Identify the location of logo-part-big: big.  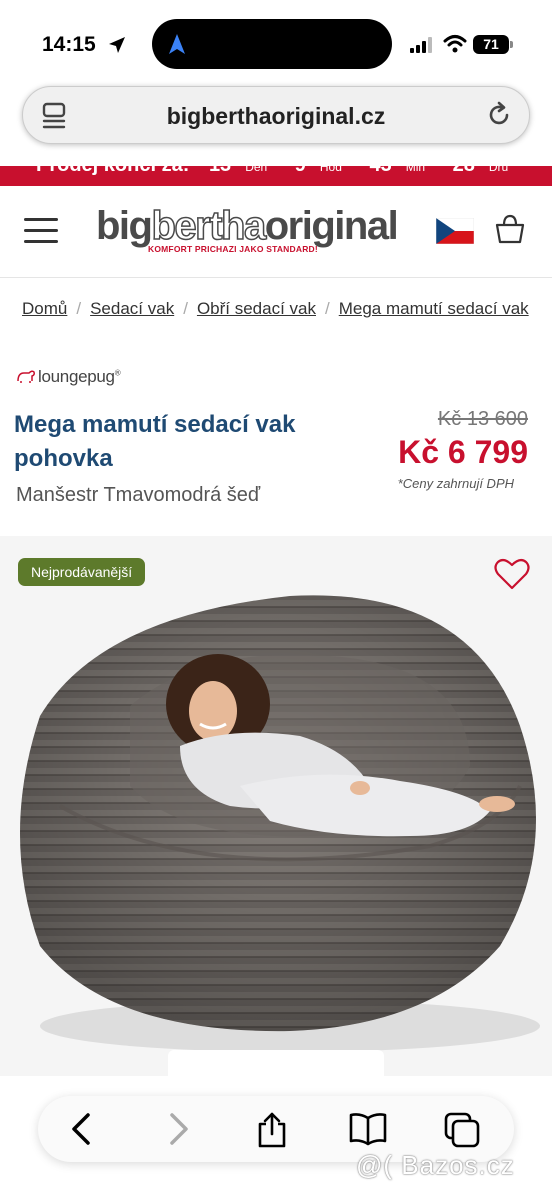
(124, 226).